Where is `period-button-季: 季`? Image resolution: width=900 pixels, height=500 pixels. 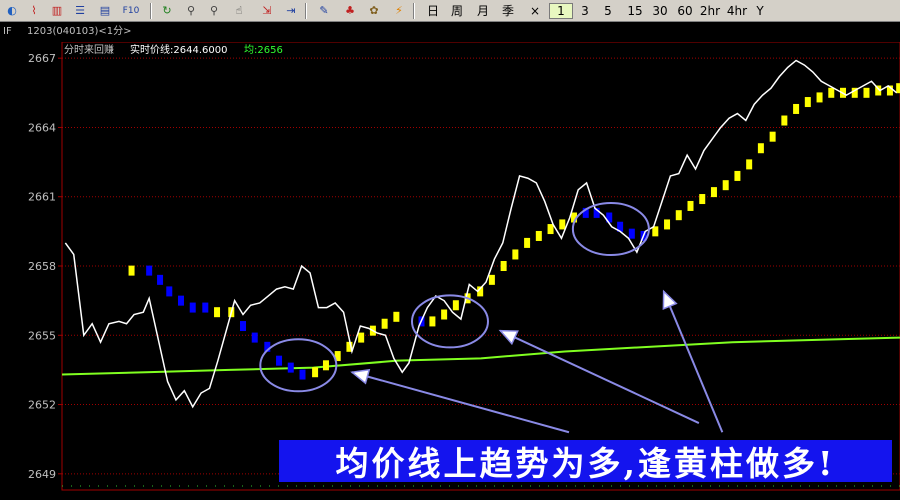
period-button-季: 季 is located at coordinates (508, 11).